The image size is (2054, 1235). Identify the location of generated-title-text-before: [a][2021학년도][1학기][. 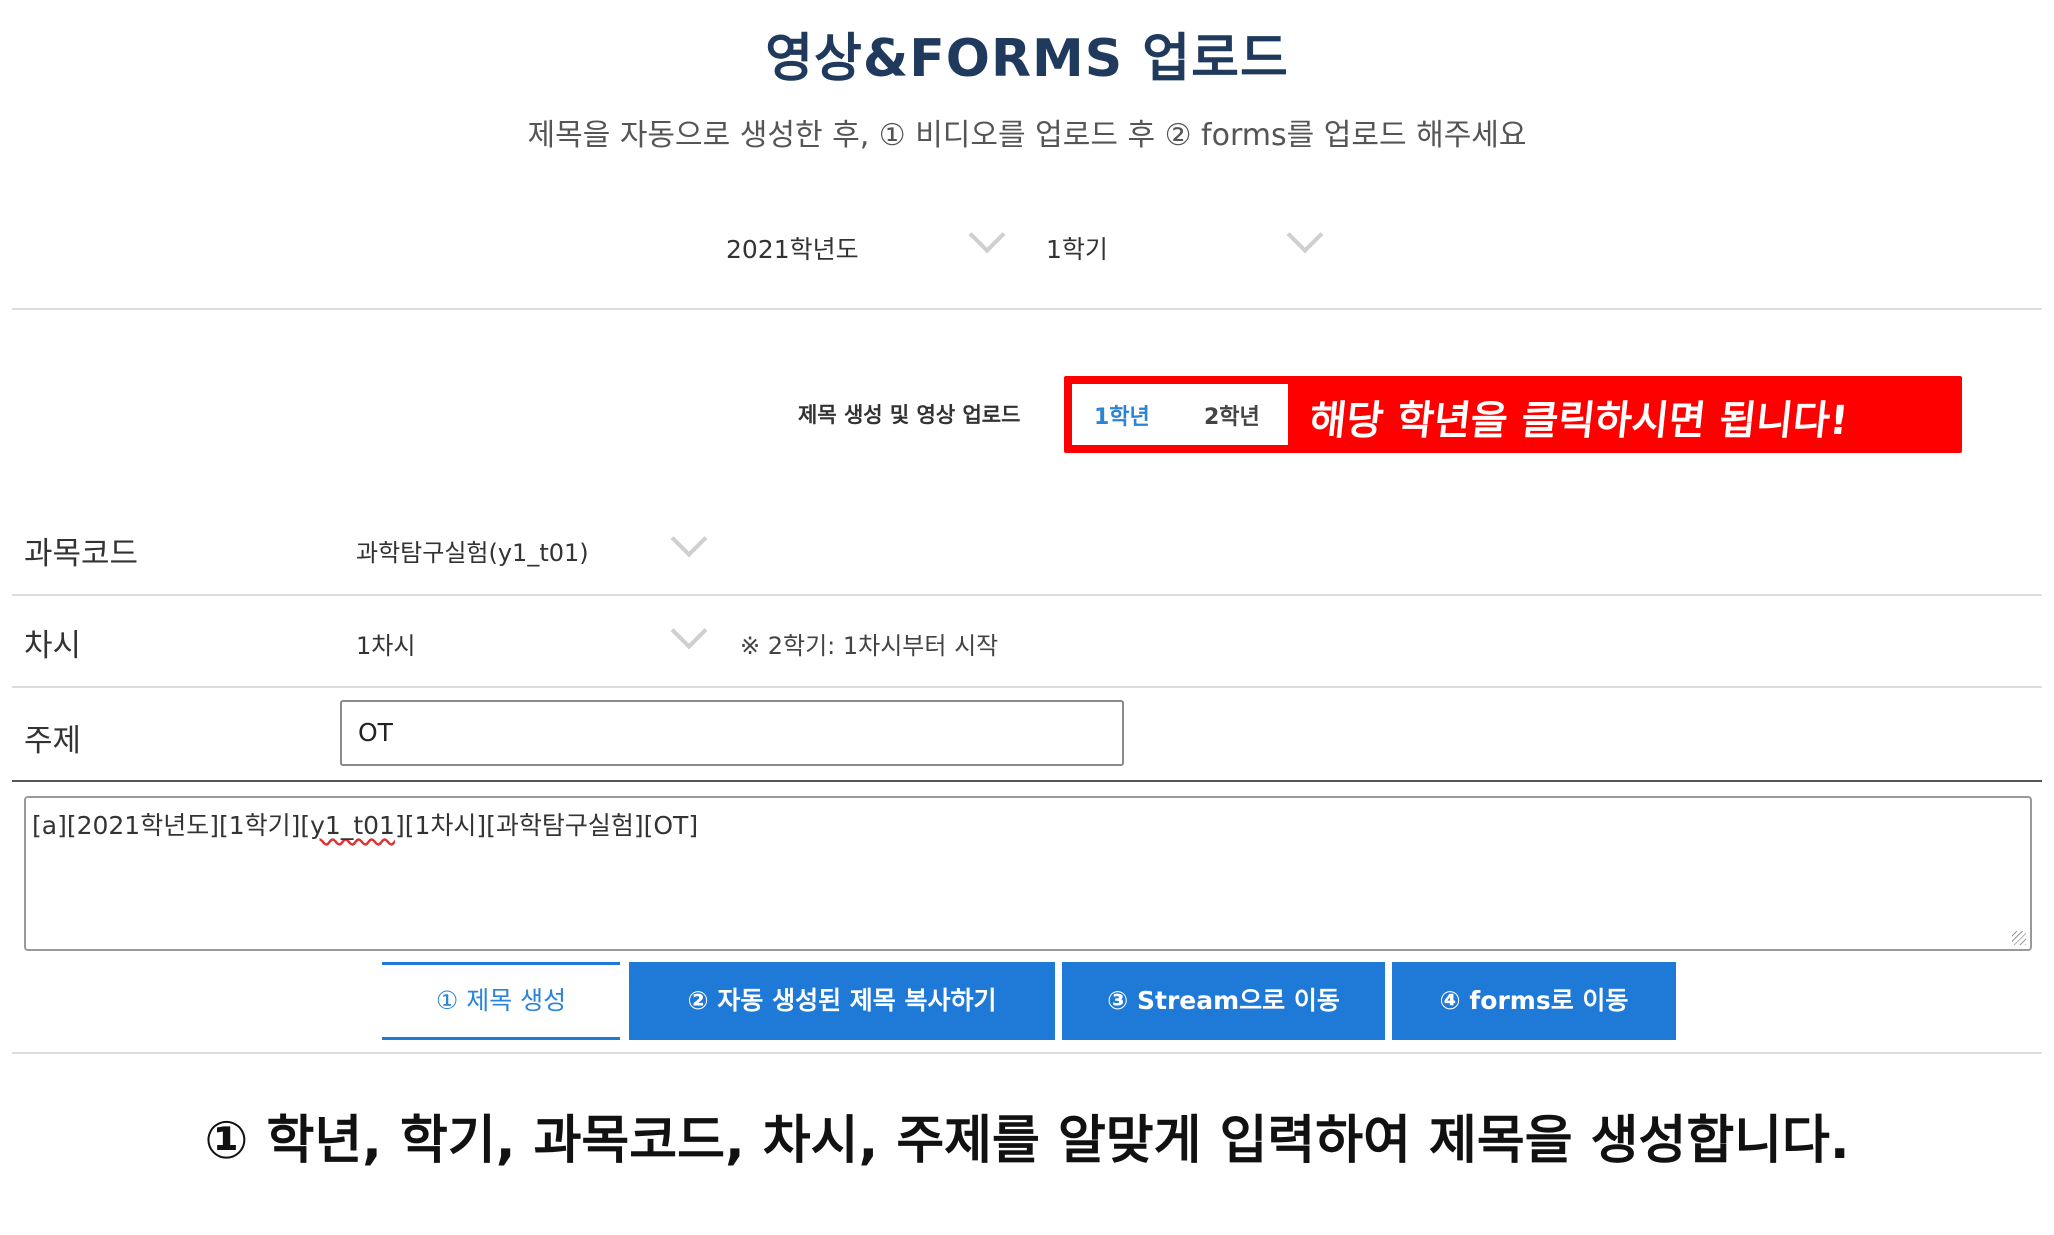
(171, 825).